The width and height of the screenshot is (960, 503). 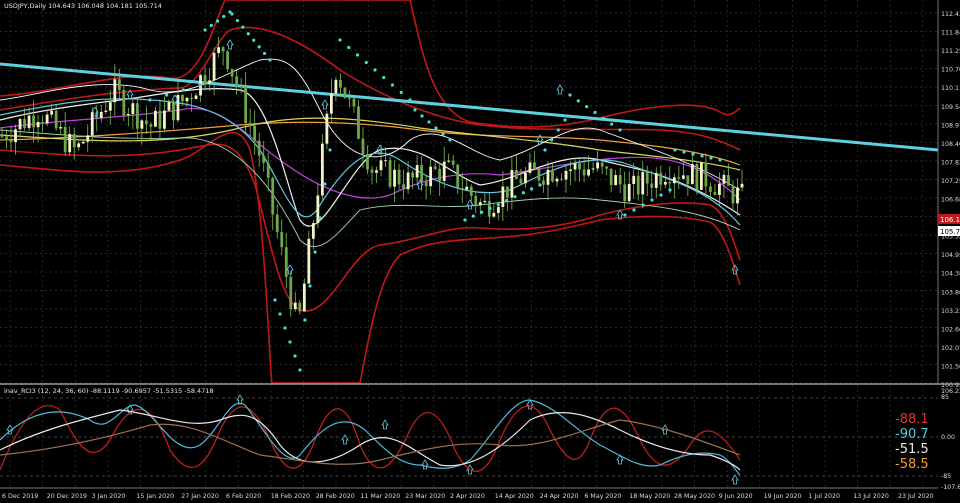 I want to click on rci-value: -88.1, so click(x=912, y=419).